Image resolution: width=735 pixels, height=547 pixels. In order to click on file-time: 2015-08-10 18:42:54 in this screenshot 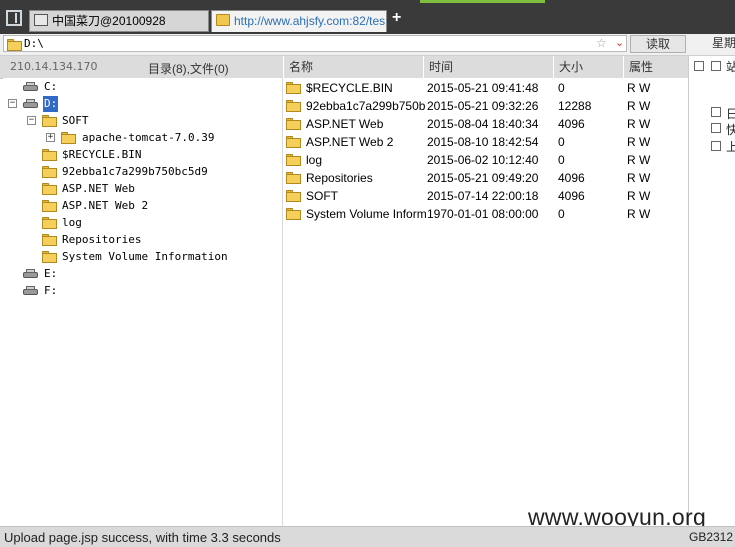, I will do `click(483, 142)`.